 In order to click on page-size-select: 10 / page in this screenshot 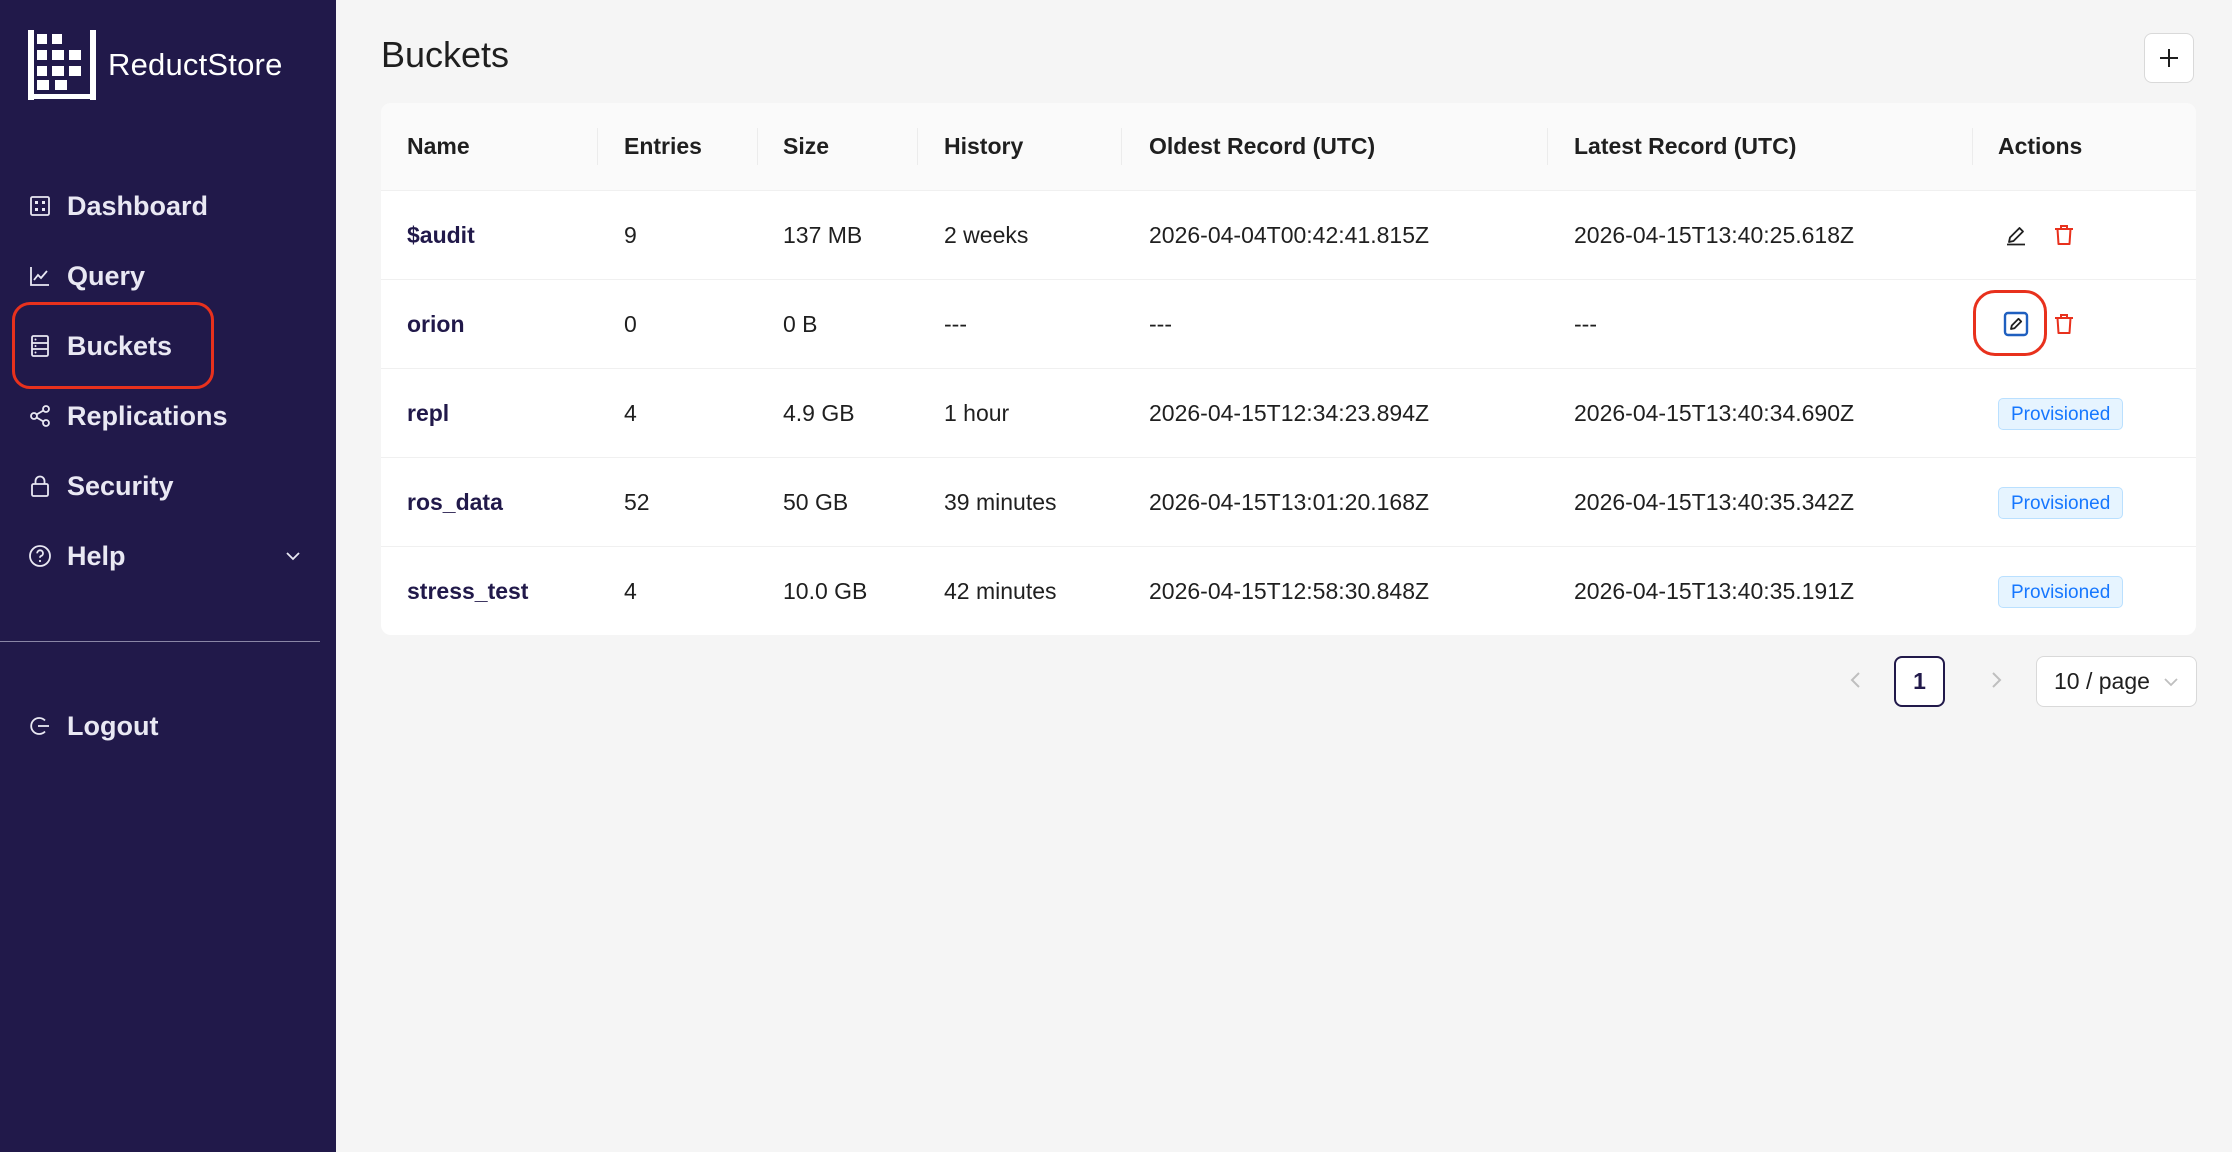, I will do `click(2116, 681)`.